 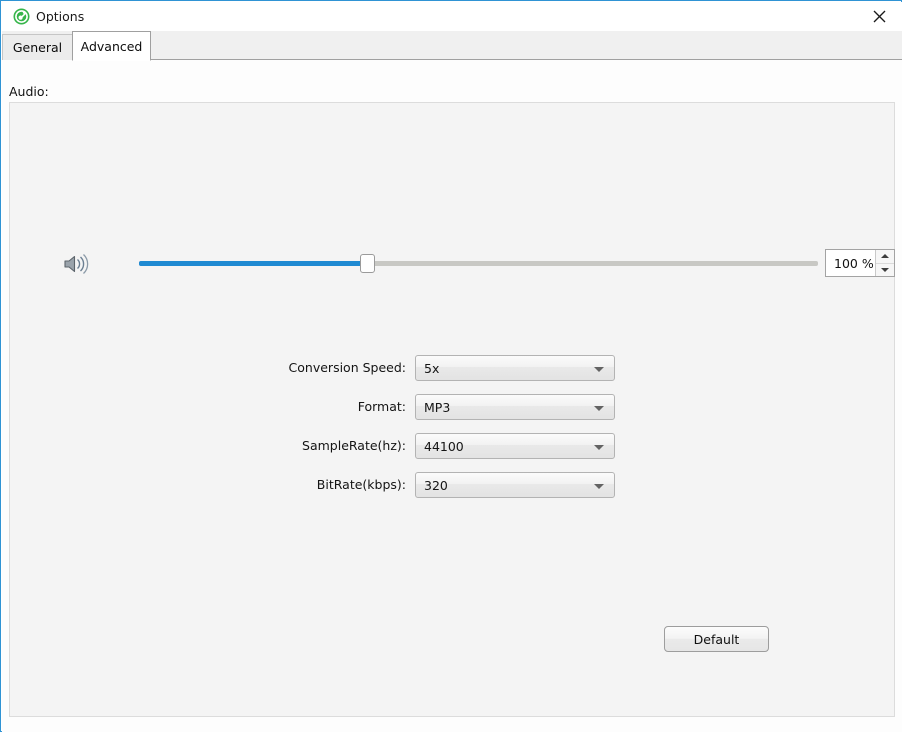 I want to click on volume-value: 100 %, so click(x=850, y=263).